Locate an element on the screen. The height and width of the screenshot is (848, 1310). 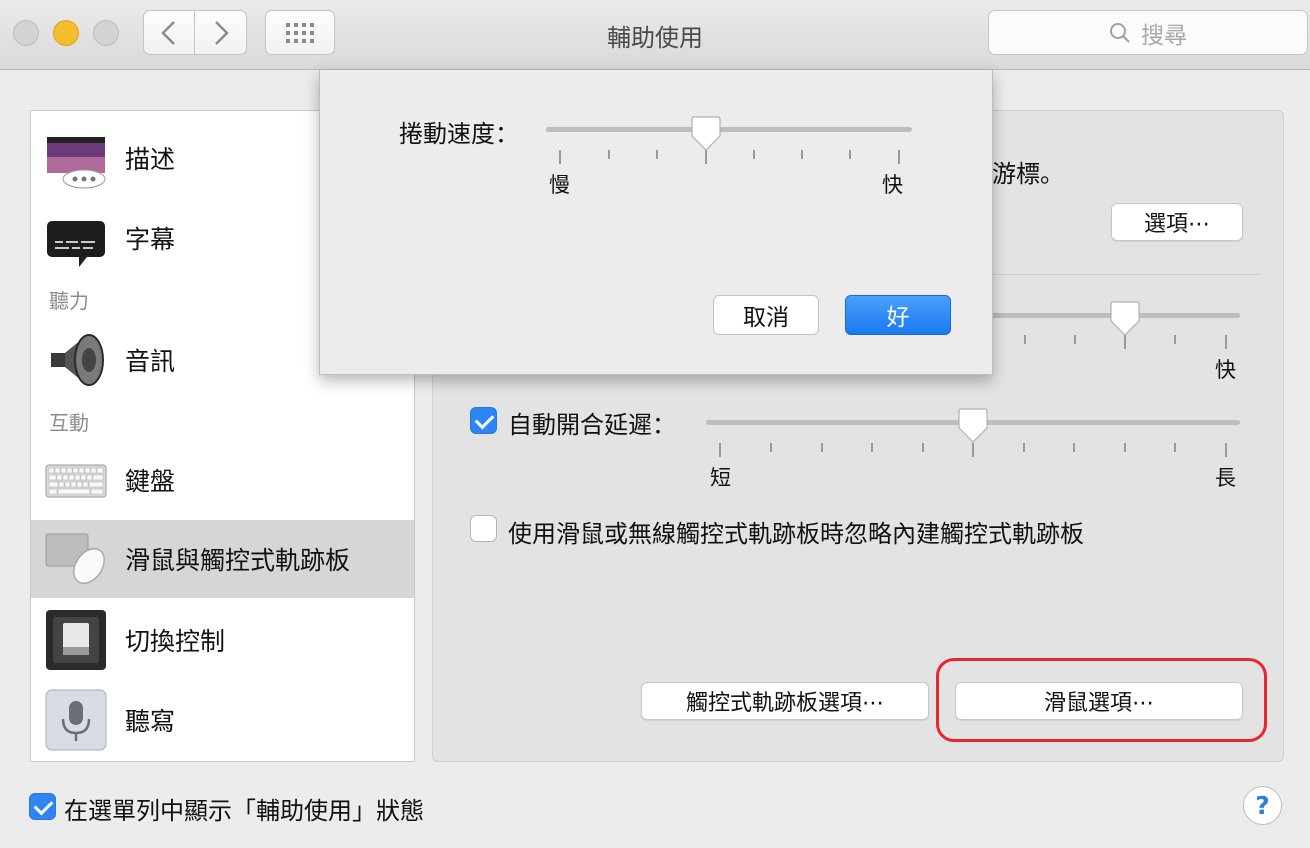
ok-button: 好 is located at coordinates (898, 315).